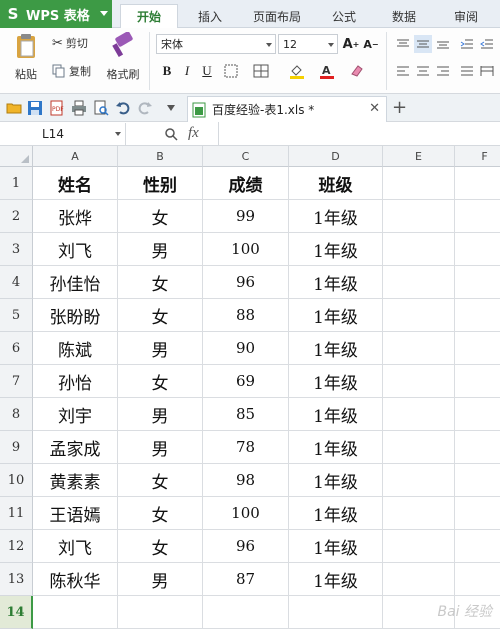 The height and width of the screenshot is (631, 500). What do you see at coordinates (75, 315) in the screenshot?
I see `table-cell: 张盼盼` at bounding box center [75, 315].